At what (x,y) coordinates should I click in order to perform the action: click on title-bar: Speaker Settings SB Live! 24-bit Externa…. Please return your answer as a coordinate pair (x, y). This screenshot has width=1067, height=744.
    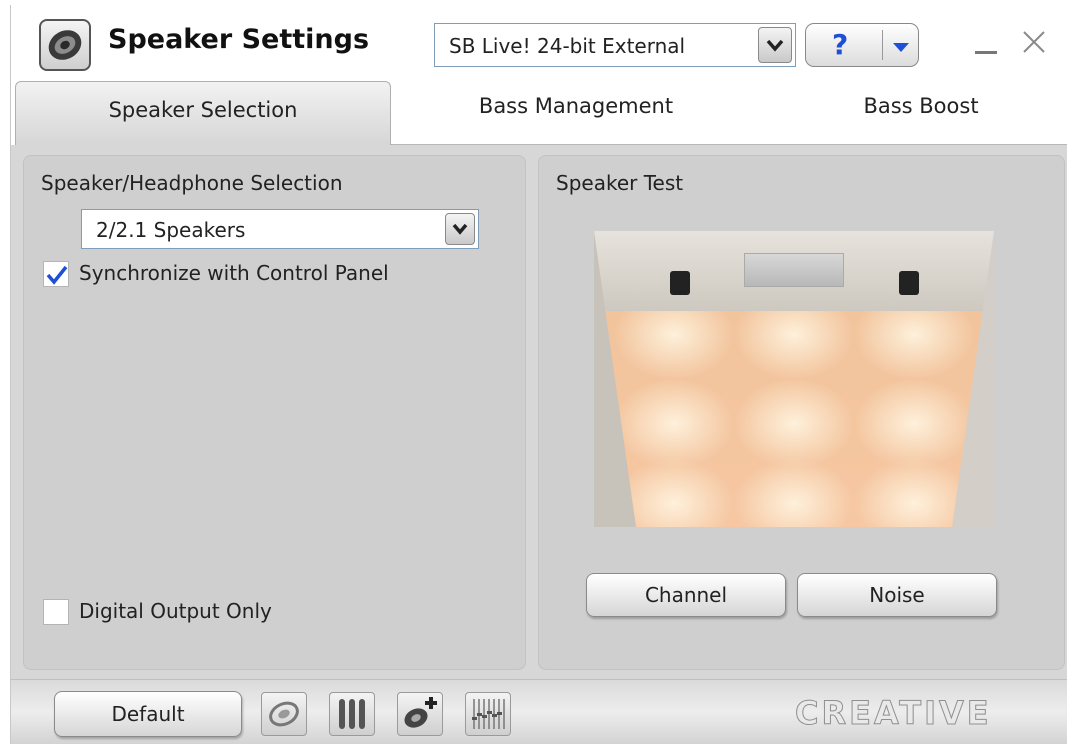
    Looking at the image, I should click on (539, 43).